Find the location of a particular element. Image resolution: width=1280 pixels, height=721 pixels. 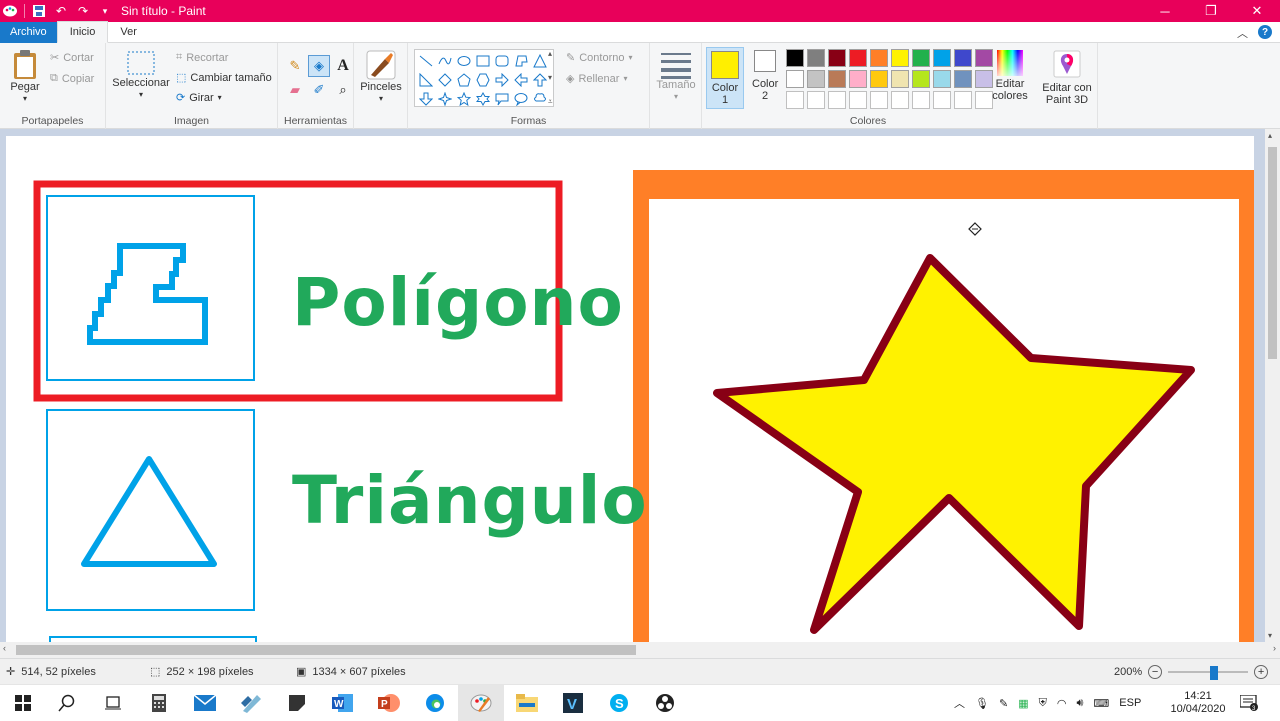

rectangle-shape-icon is located at coordinates (482, 60).